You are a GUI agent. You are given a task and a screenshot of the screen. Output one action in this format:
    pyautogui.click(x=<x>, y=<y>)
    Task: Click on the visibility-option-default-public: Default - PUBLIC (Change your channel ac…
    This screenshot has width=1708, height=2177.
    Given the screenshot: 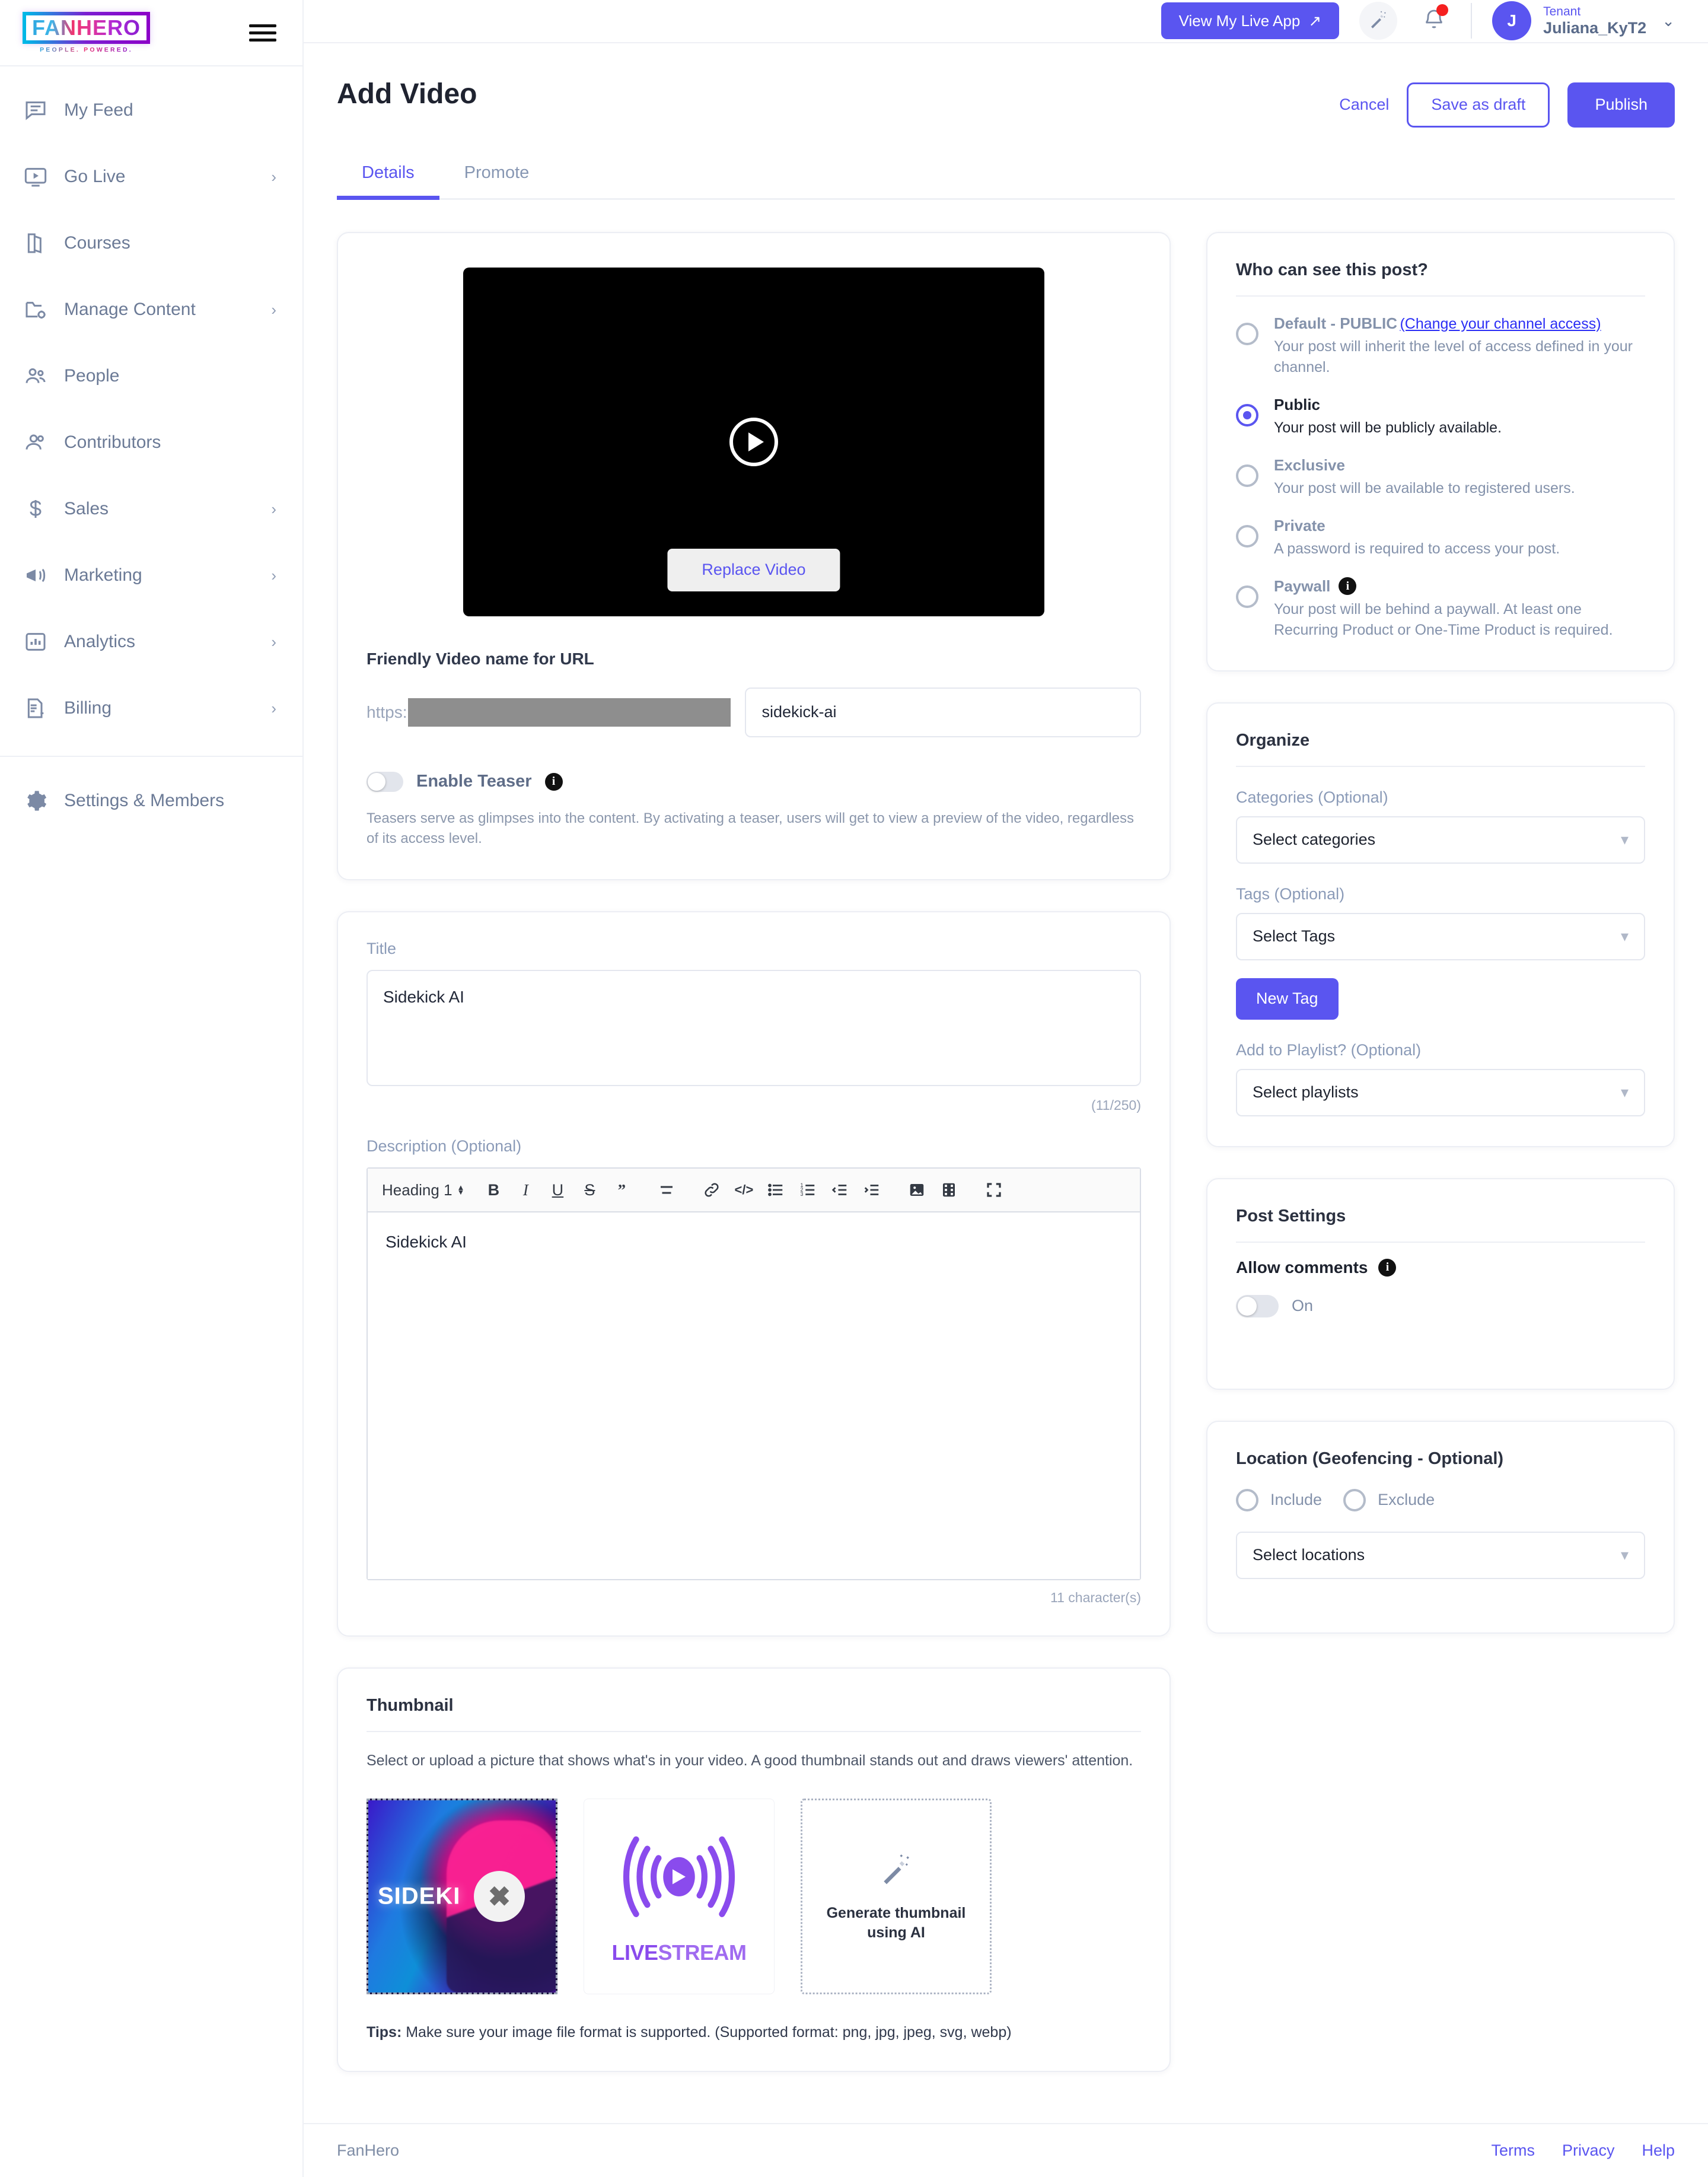 What is the action you would take?
    pyautogui.click(x=1441, y=346)
    